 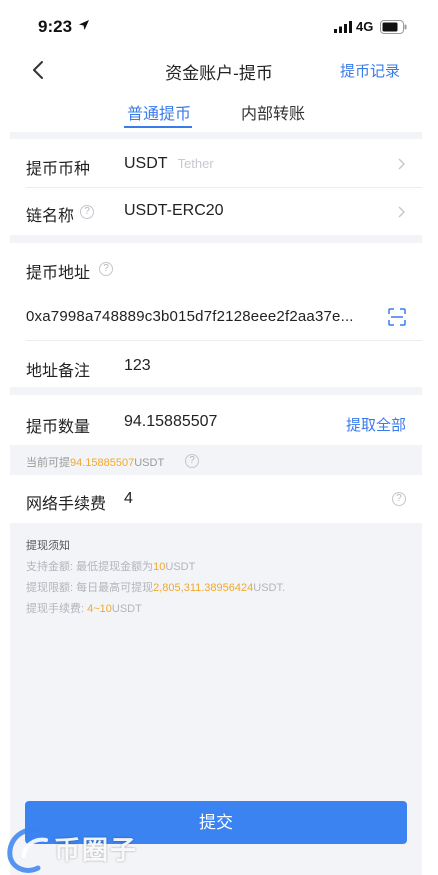 I want to click on signal-icon, so click(x=343, y=27).